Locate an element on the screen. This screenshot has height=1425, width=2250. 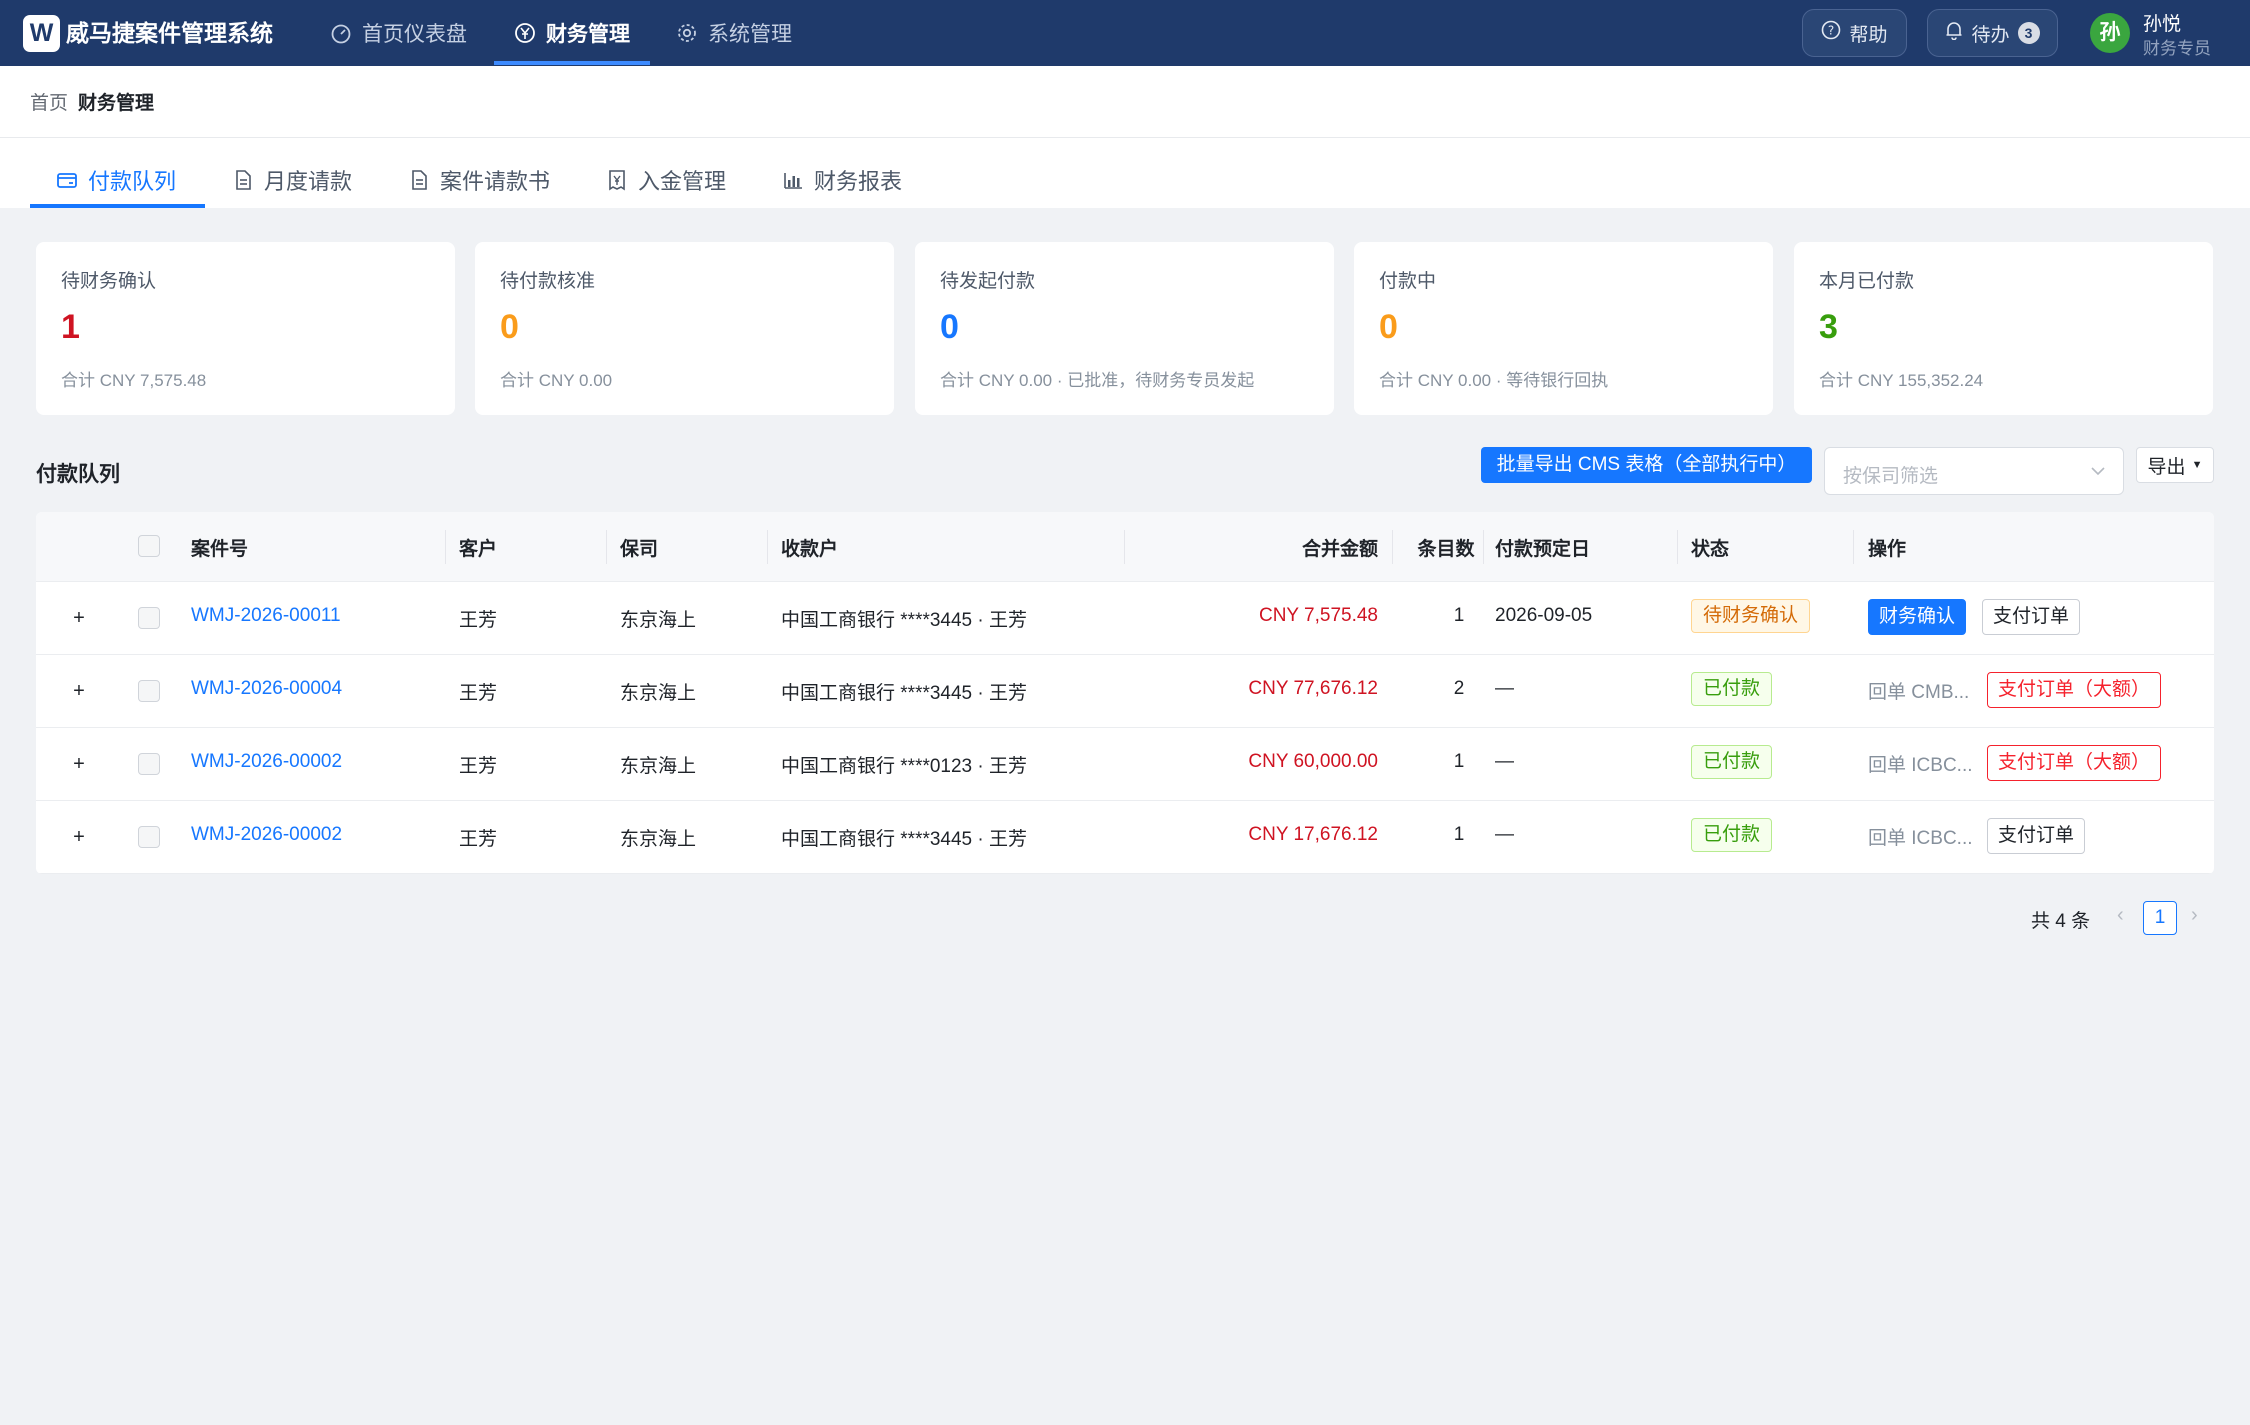
nav-item-label: 首页仪表盘 is located at coordinates (414, 34).